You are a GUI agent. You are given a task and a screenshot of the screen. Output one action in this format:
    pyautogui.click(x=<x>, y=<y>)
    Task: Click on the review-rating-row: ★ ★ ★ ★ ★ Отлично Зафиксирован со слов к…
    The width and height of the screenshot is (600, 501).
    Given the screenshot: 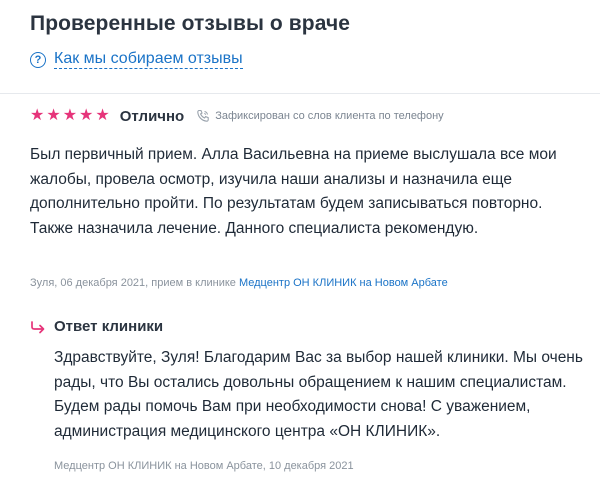 What is the action you would take?
    pyautogui.click(x=237, y=116)
    